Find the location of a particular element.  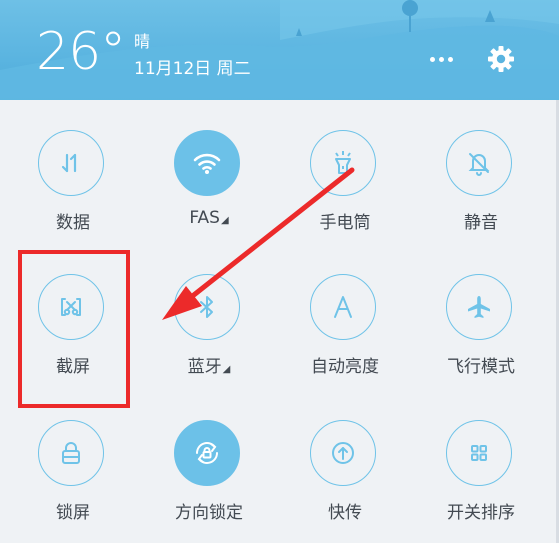

tile-label: FAS◢ is located at coordinates (209, 218).